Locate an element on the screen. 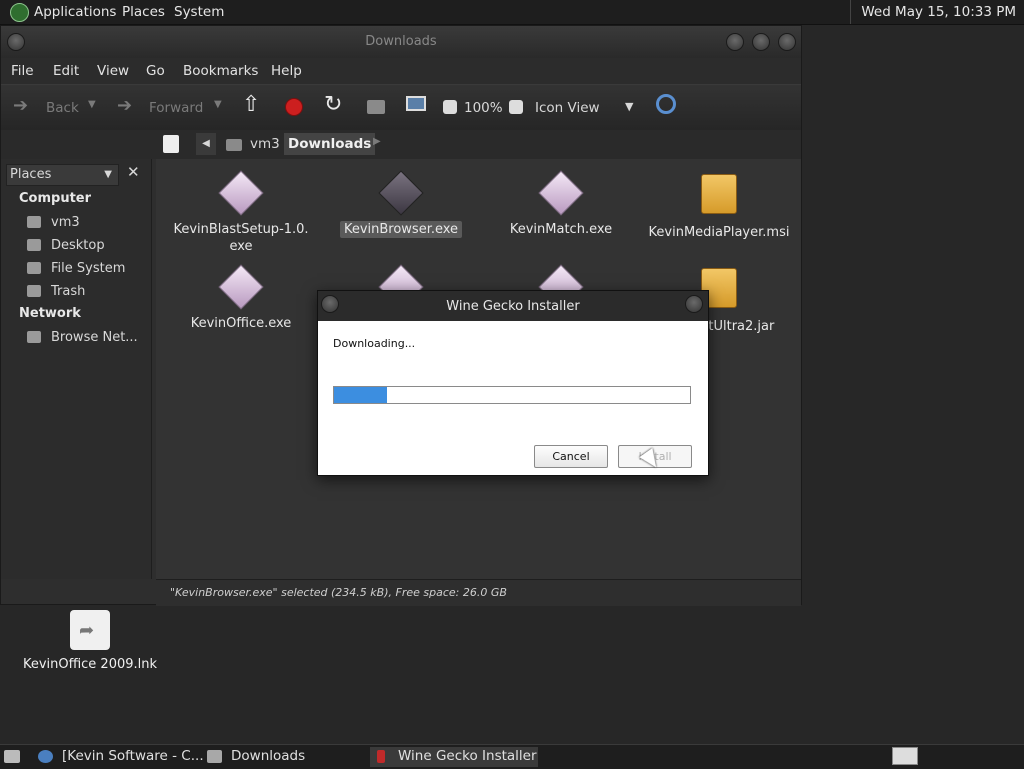  task-wine-gecko: Wine Gecko Installer is located at coordinates (454, 757).